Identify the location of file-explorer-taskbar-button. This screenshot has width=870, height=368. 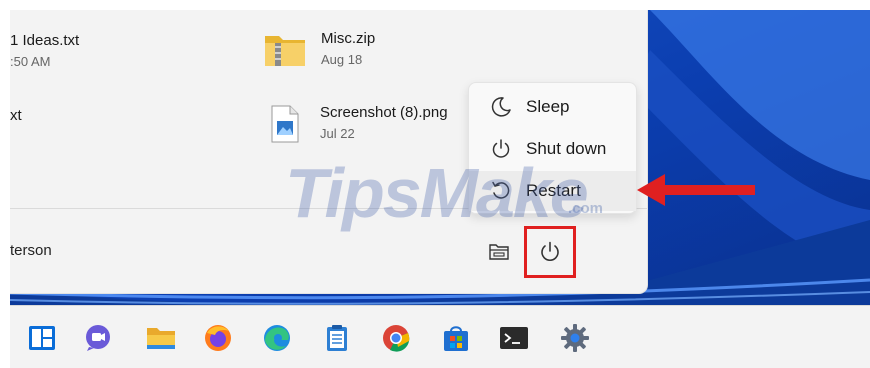
(161, 338).